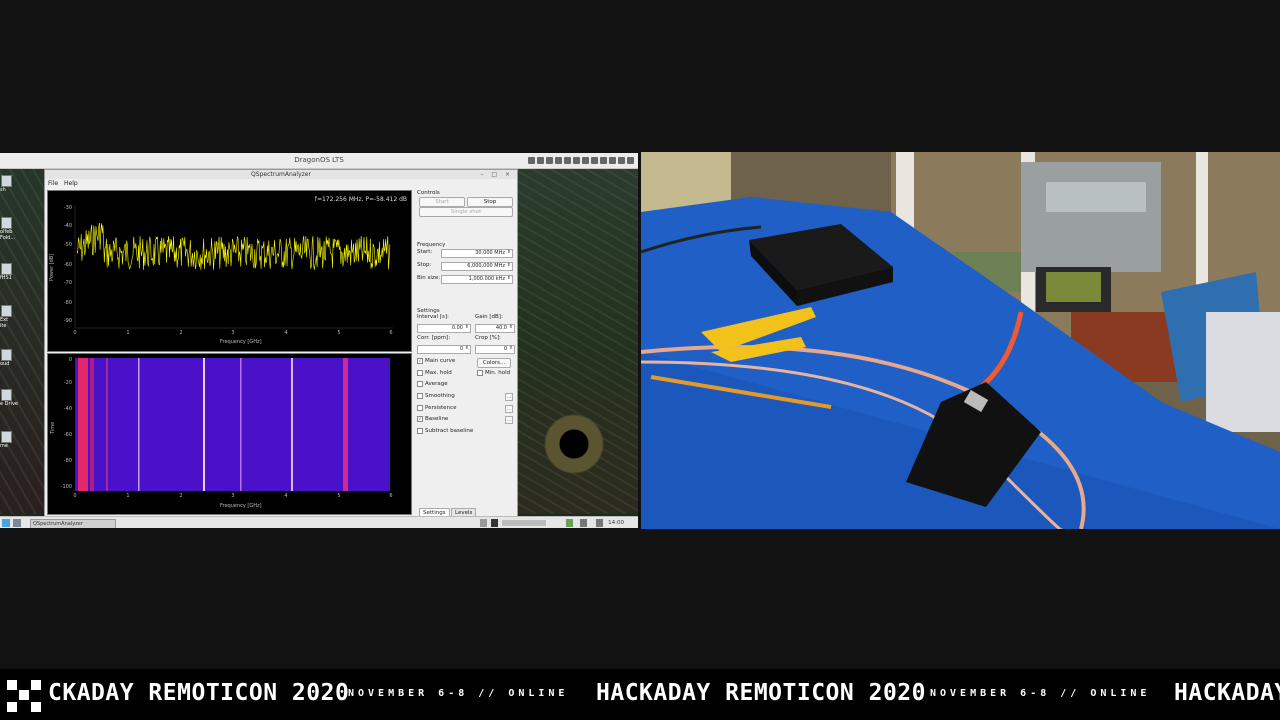  Describe the element at coordinates (444, 349) in the screenshot. I see `corr-field: 0` at that location.